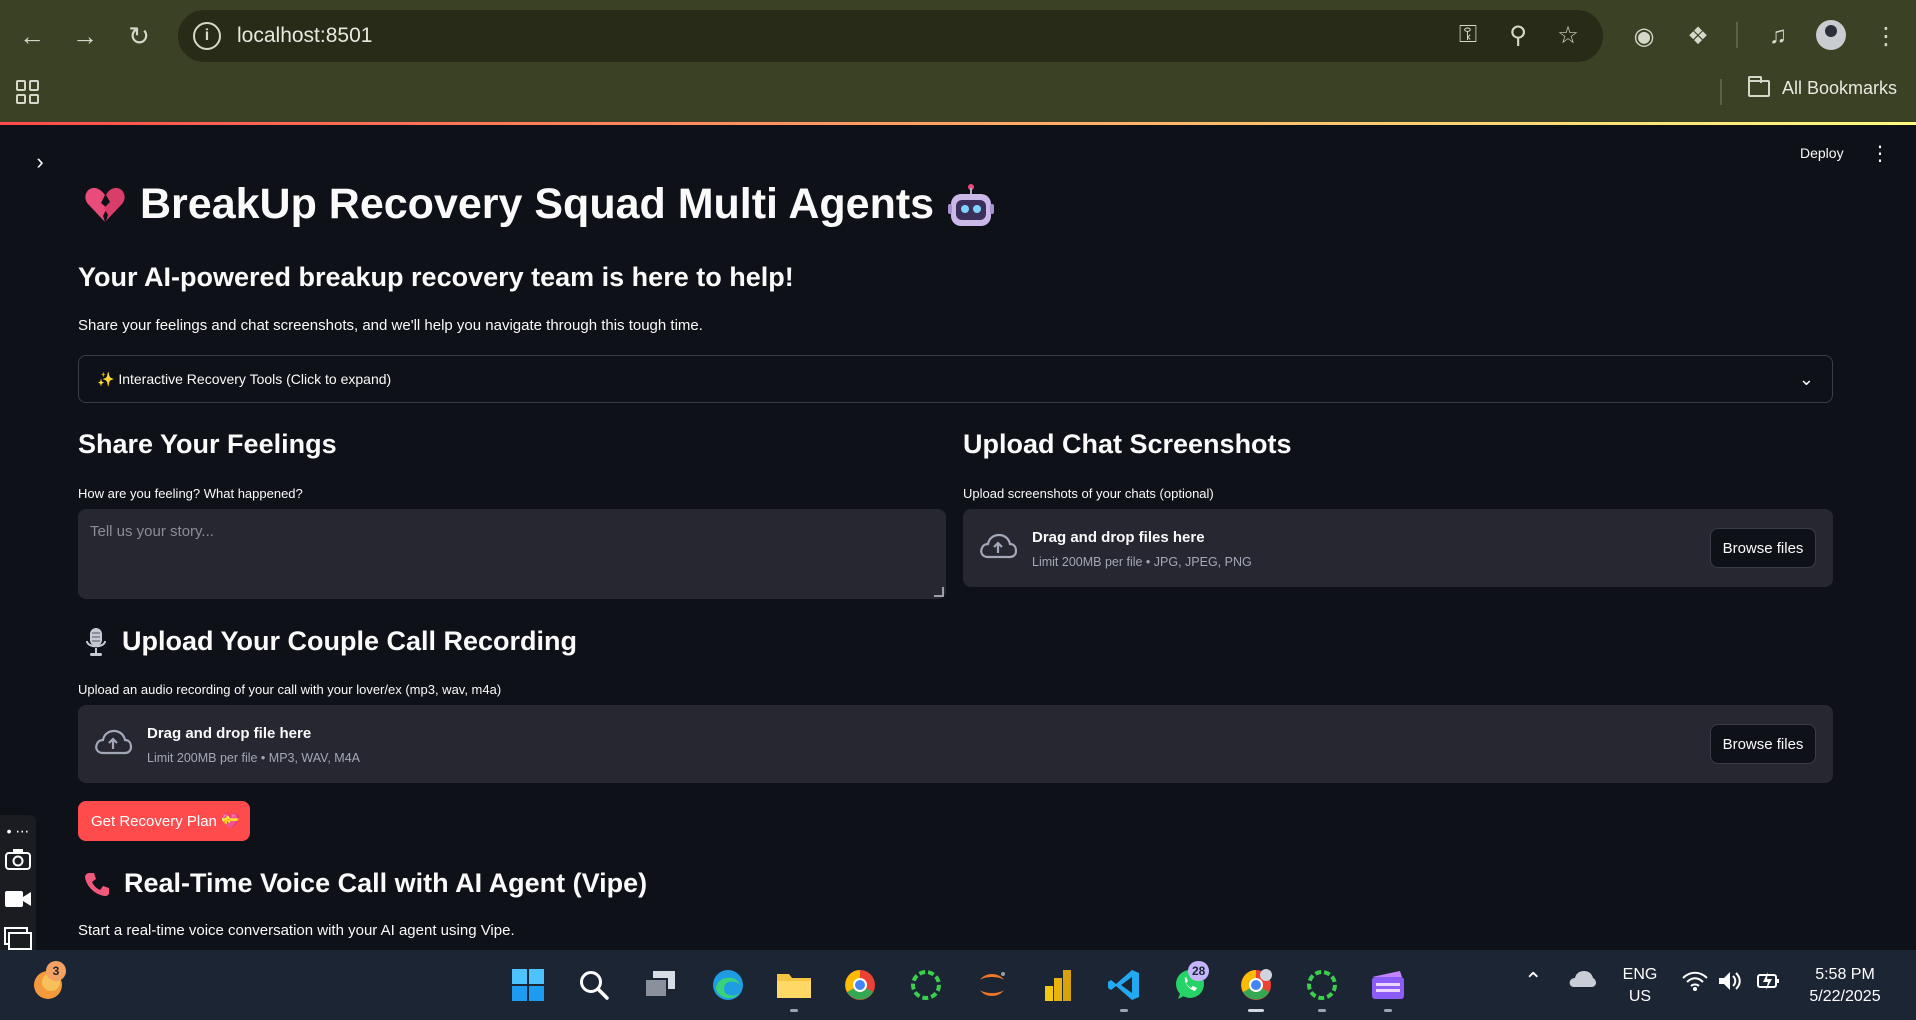  What do you see at coordinates (1845, 996) in the screenshot?
I see `clock-date: 5/22/2025` at bounding box center [1845, 996].